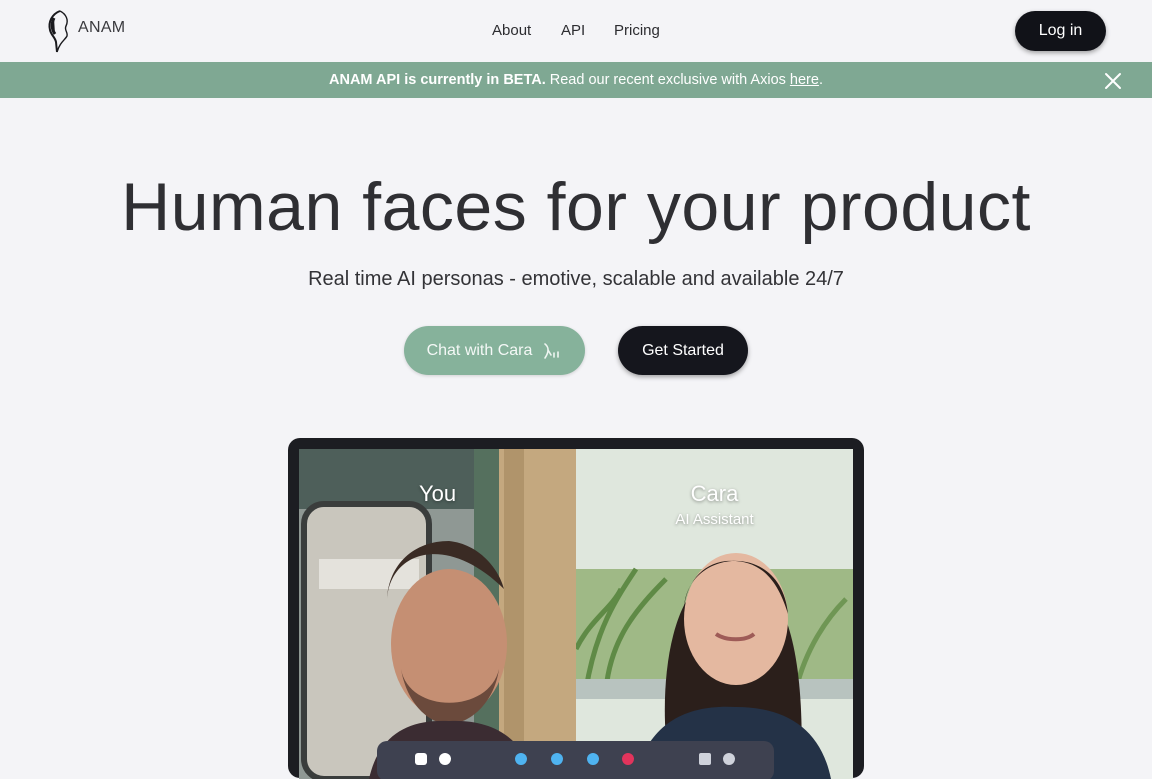 The width and height of the screenshot is (1152, 779). Describe the element at coordinates (1113, 81) in the screenshot. I see `close-icon` at that location.